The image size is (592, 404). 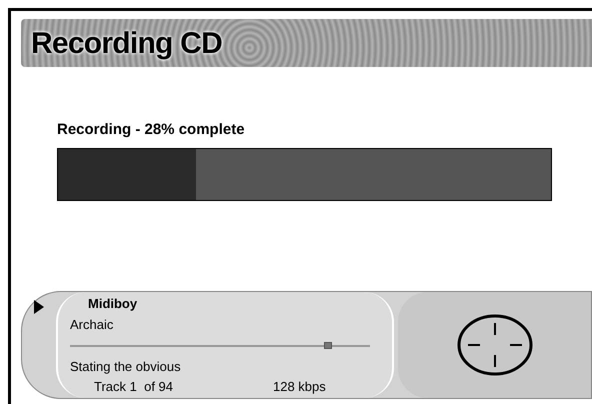 I want to click on song-title: Stating the obvious, so click(x=126, y=367).